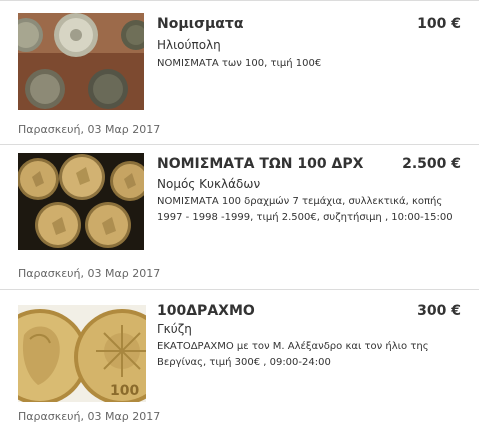  Describe the element at coordinates (260, 164) in the screenshot. I see `listing-title: ΝΟΜΙΣΜΑΤΑ ΤΩΝ 100 ΔΡΧ` at that location.